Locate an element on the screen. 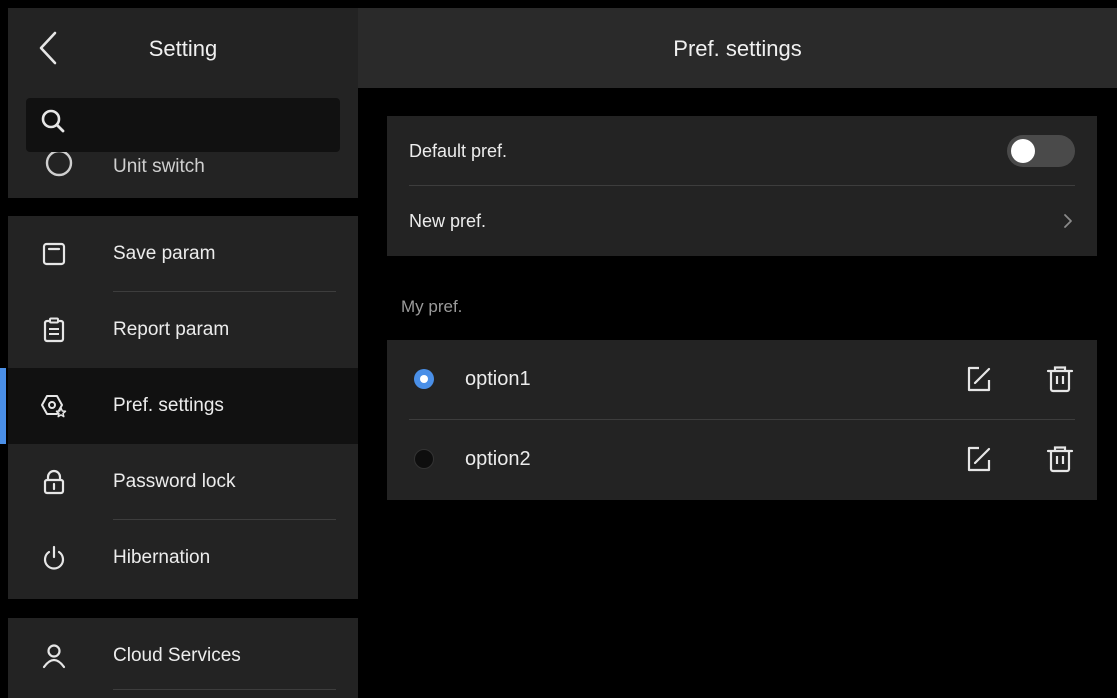 This screenshot has height=698, width=1117. search-input is located at coordinates (183, 125).